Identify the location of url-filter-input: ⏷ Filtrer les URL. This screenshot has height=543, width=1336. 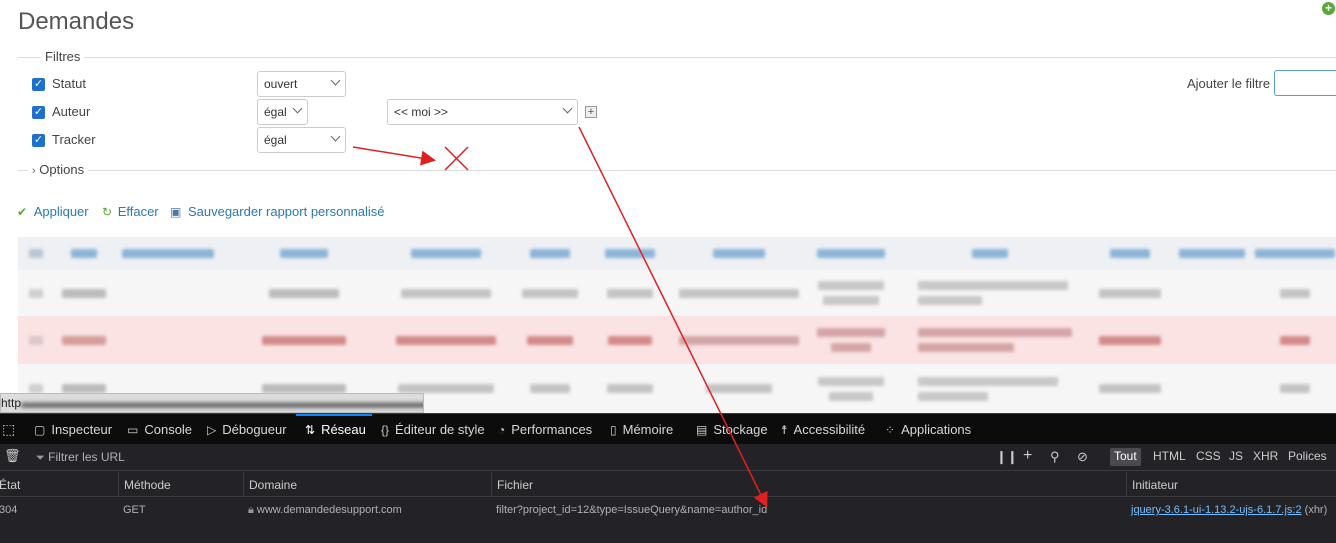
(80, 457).